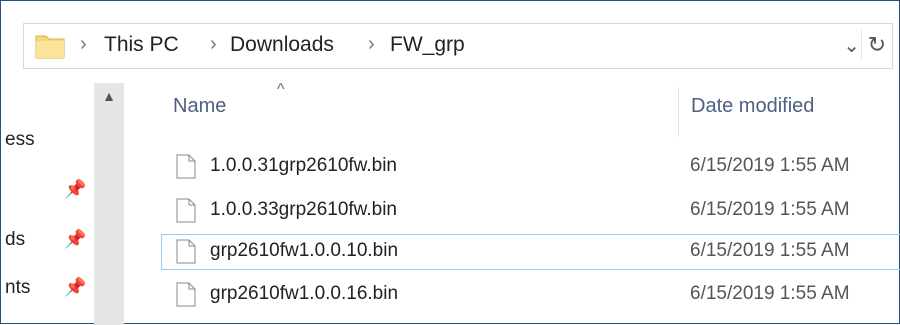 The height and width of the screenshot is (325, 900). Describe the element at coordinates (199, 106) in the screenshot. I see `column-header-name: Name` at that location.